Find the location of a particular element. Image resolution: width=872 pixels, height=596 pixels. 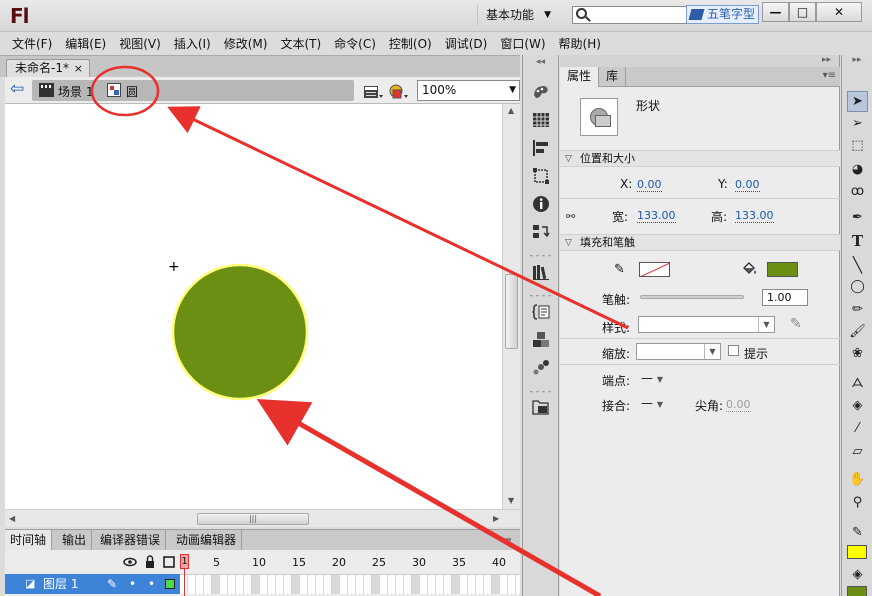

close-button: ✕ is located at coordinates (839, 12).